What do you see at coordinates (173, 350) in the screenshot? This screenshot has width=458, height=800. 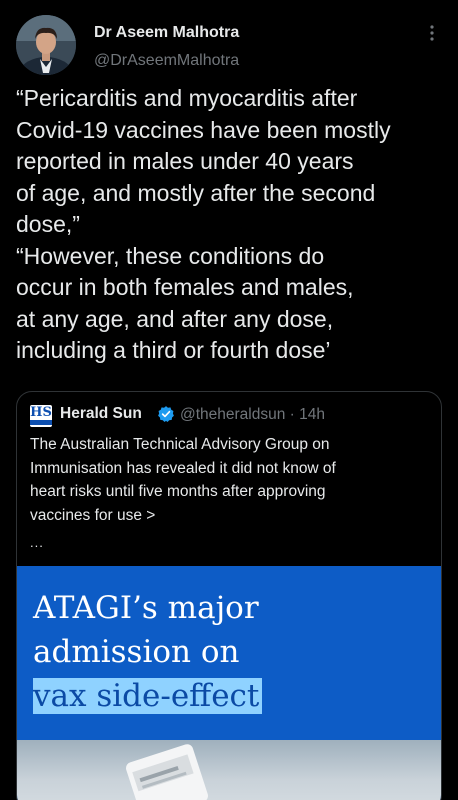 I see `tweet-text-line: including a third or fourth dose’` at bounding box center [173, 350].